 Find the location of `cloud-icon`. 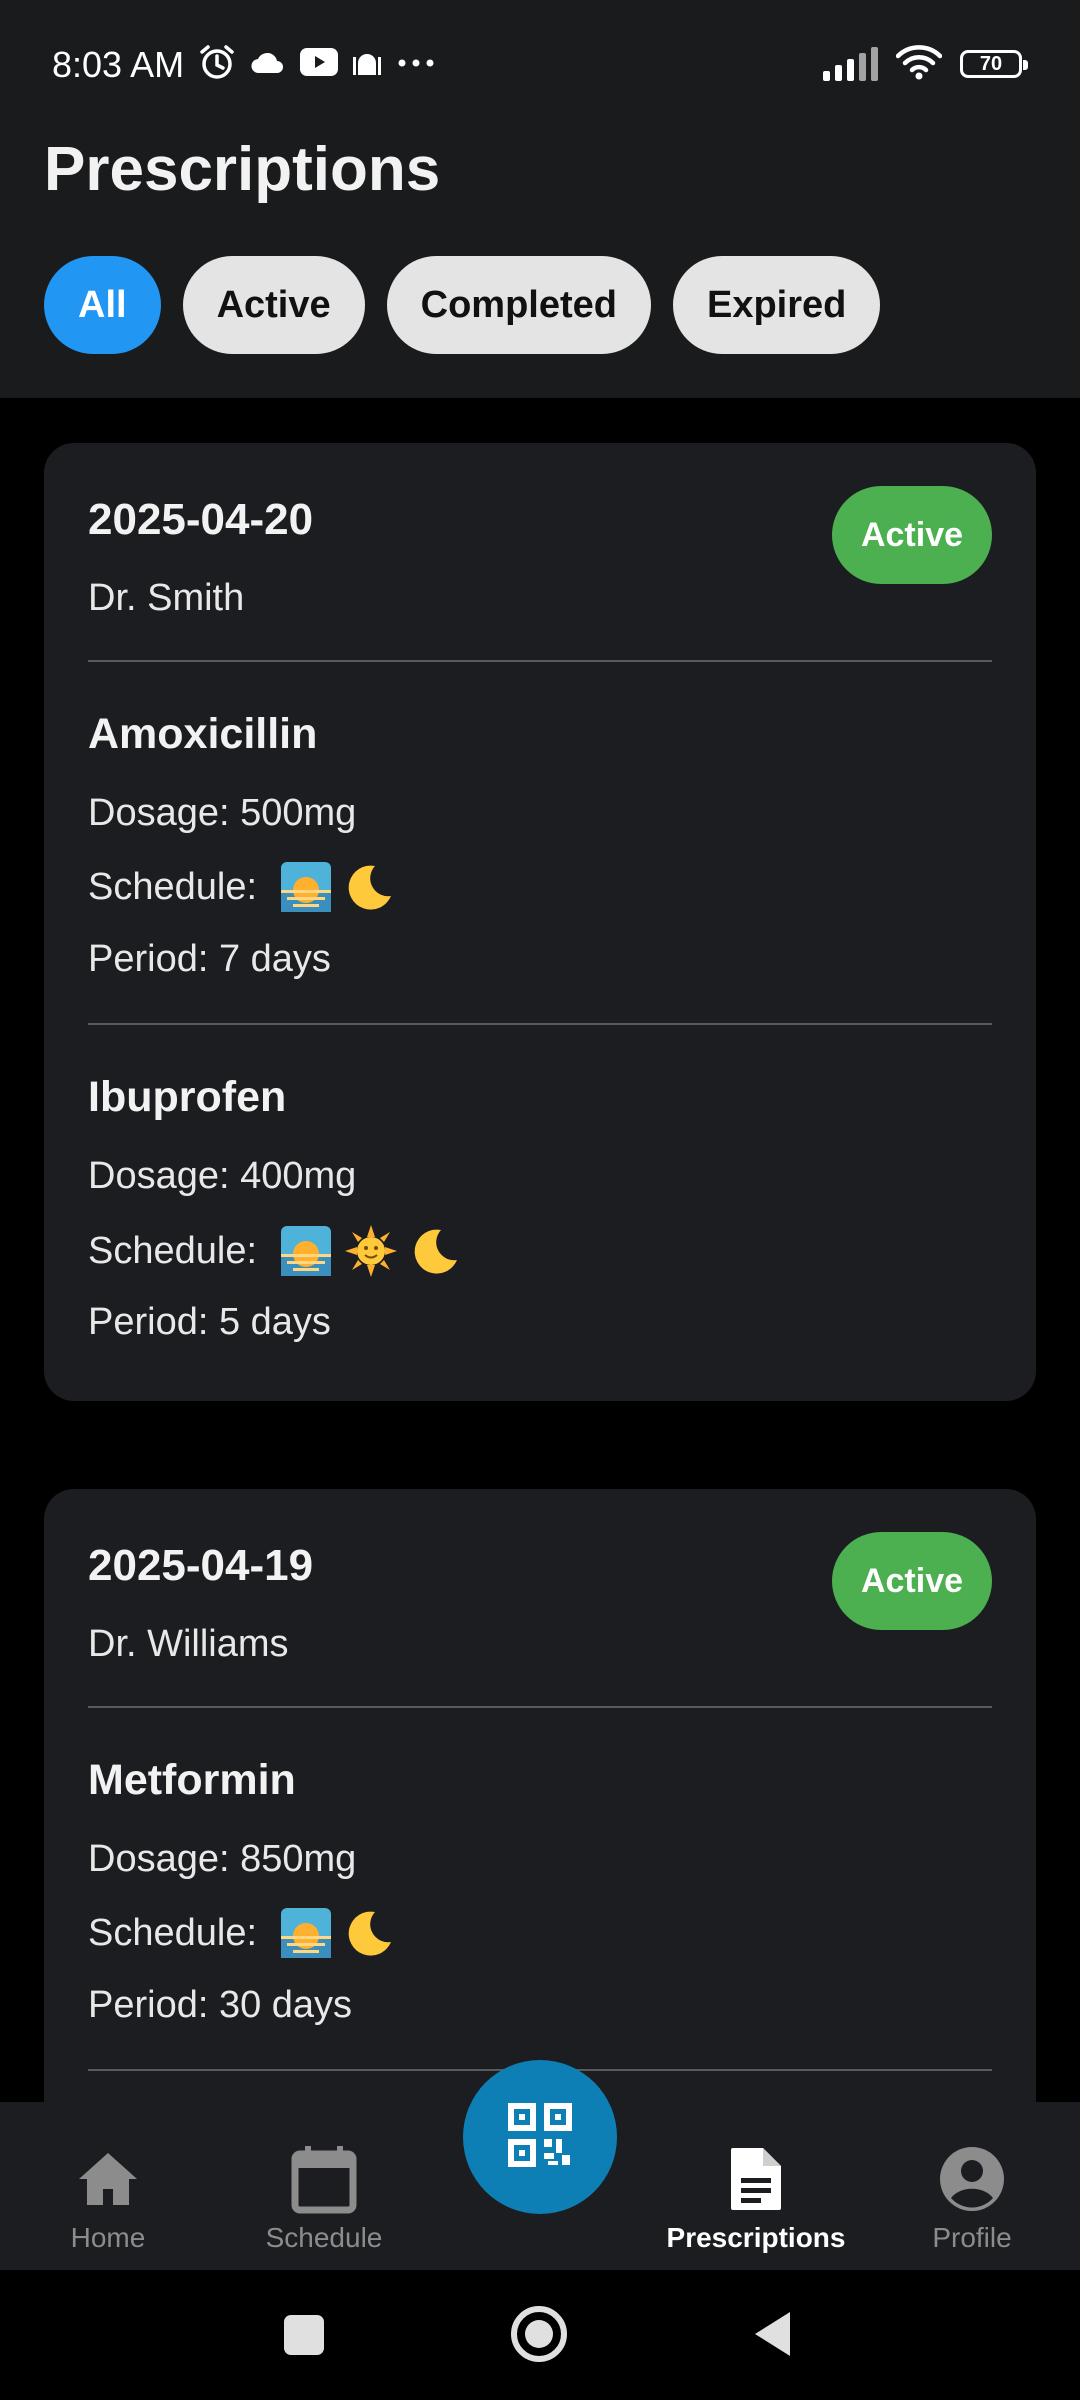

cloud-icon is located at coordinates (268, 64).